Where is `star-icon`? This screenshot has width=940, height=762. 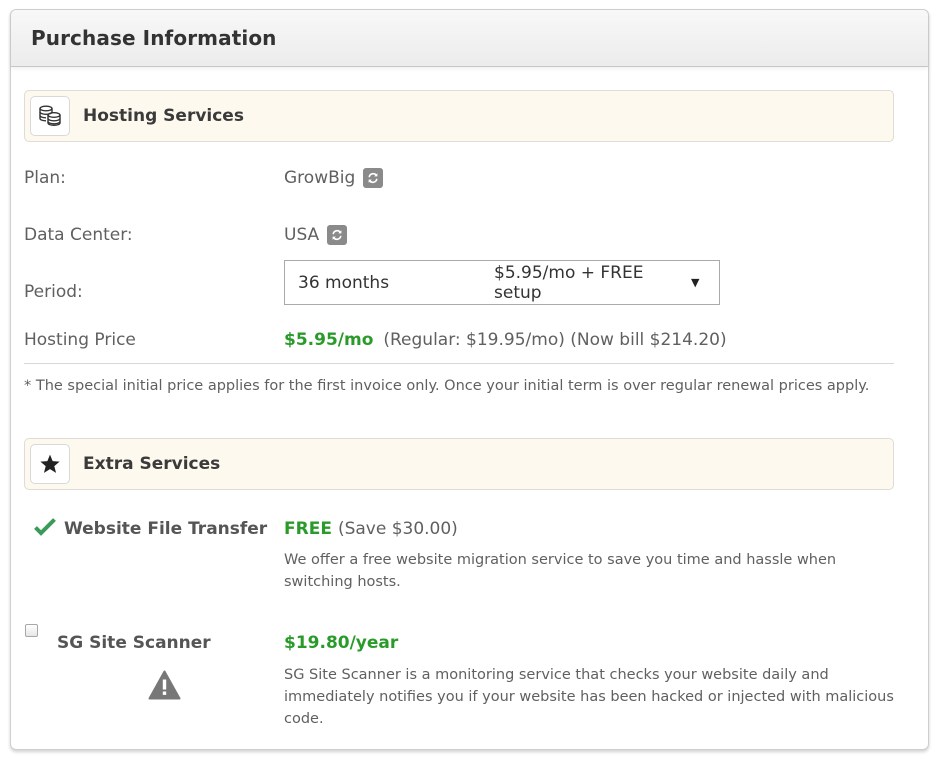
star-icon is located at coordinates (50, 464).